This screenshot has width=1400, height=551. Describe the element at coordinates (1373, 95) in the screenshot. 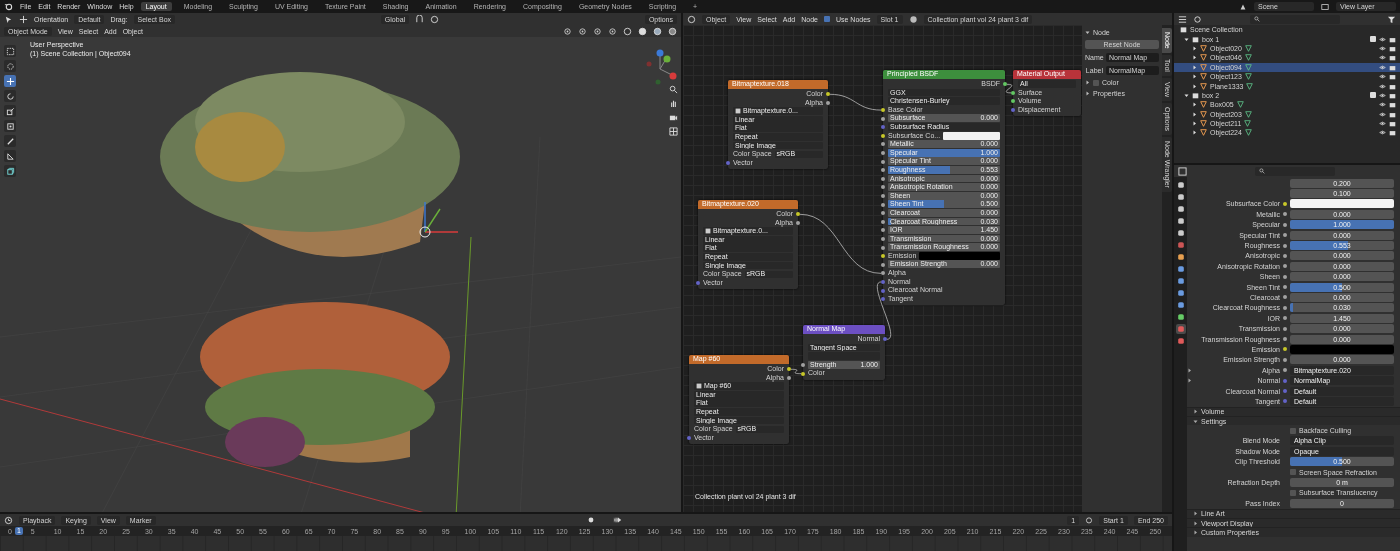

I see `collection-checkbox` at that location.